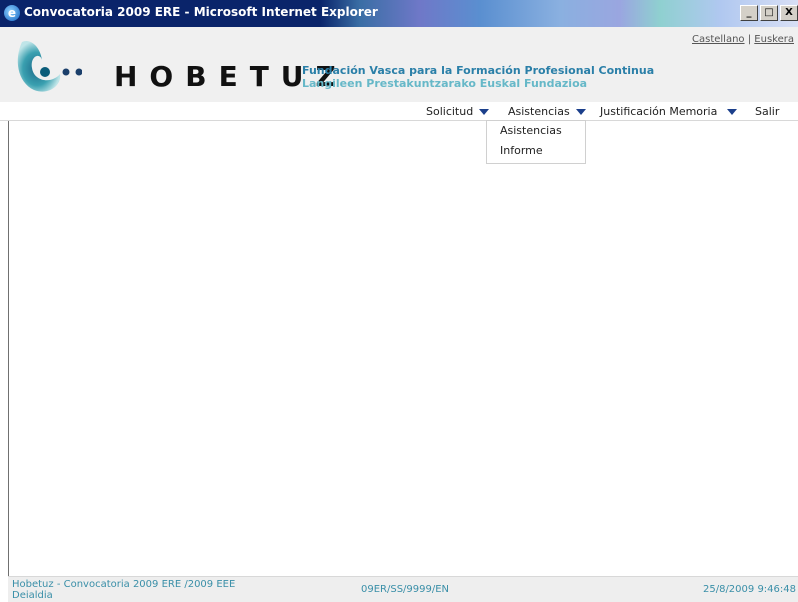 Image resolution: width=798 pixels, height=602 pixels. I want to click on menu-item-informe: Informe, so click(521, 150).